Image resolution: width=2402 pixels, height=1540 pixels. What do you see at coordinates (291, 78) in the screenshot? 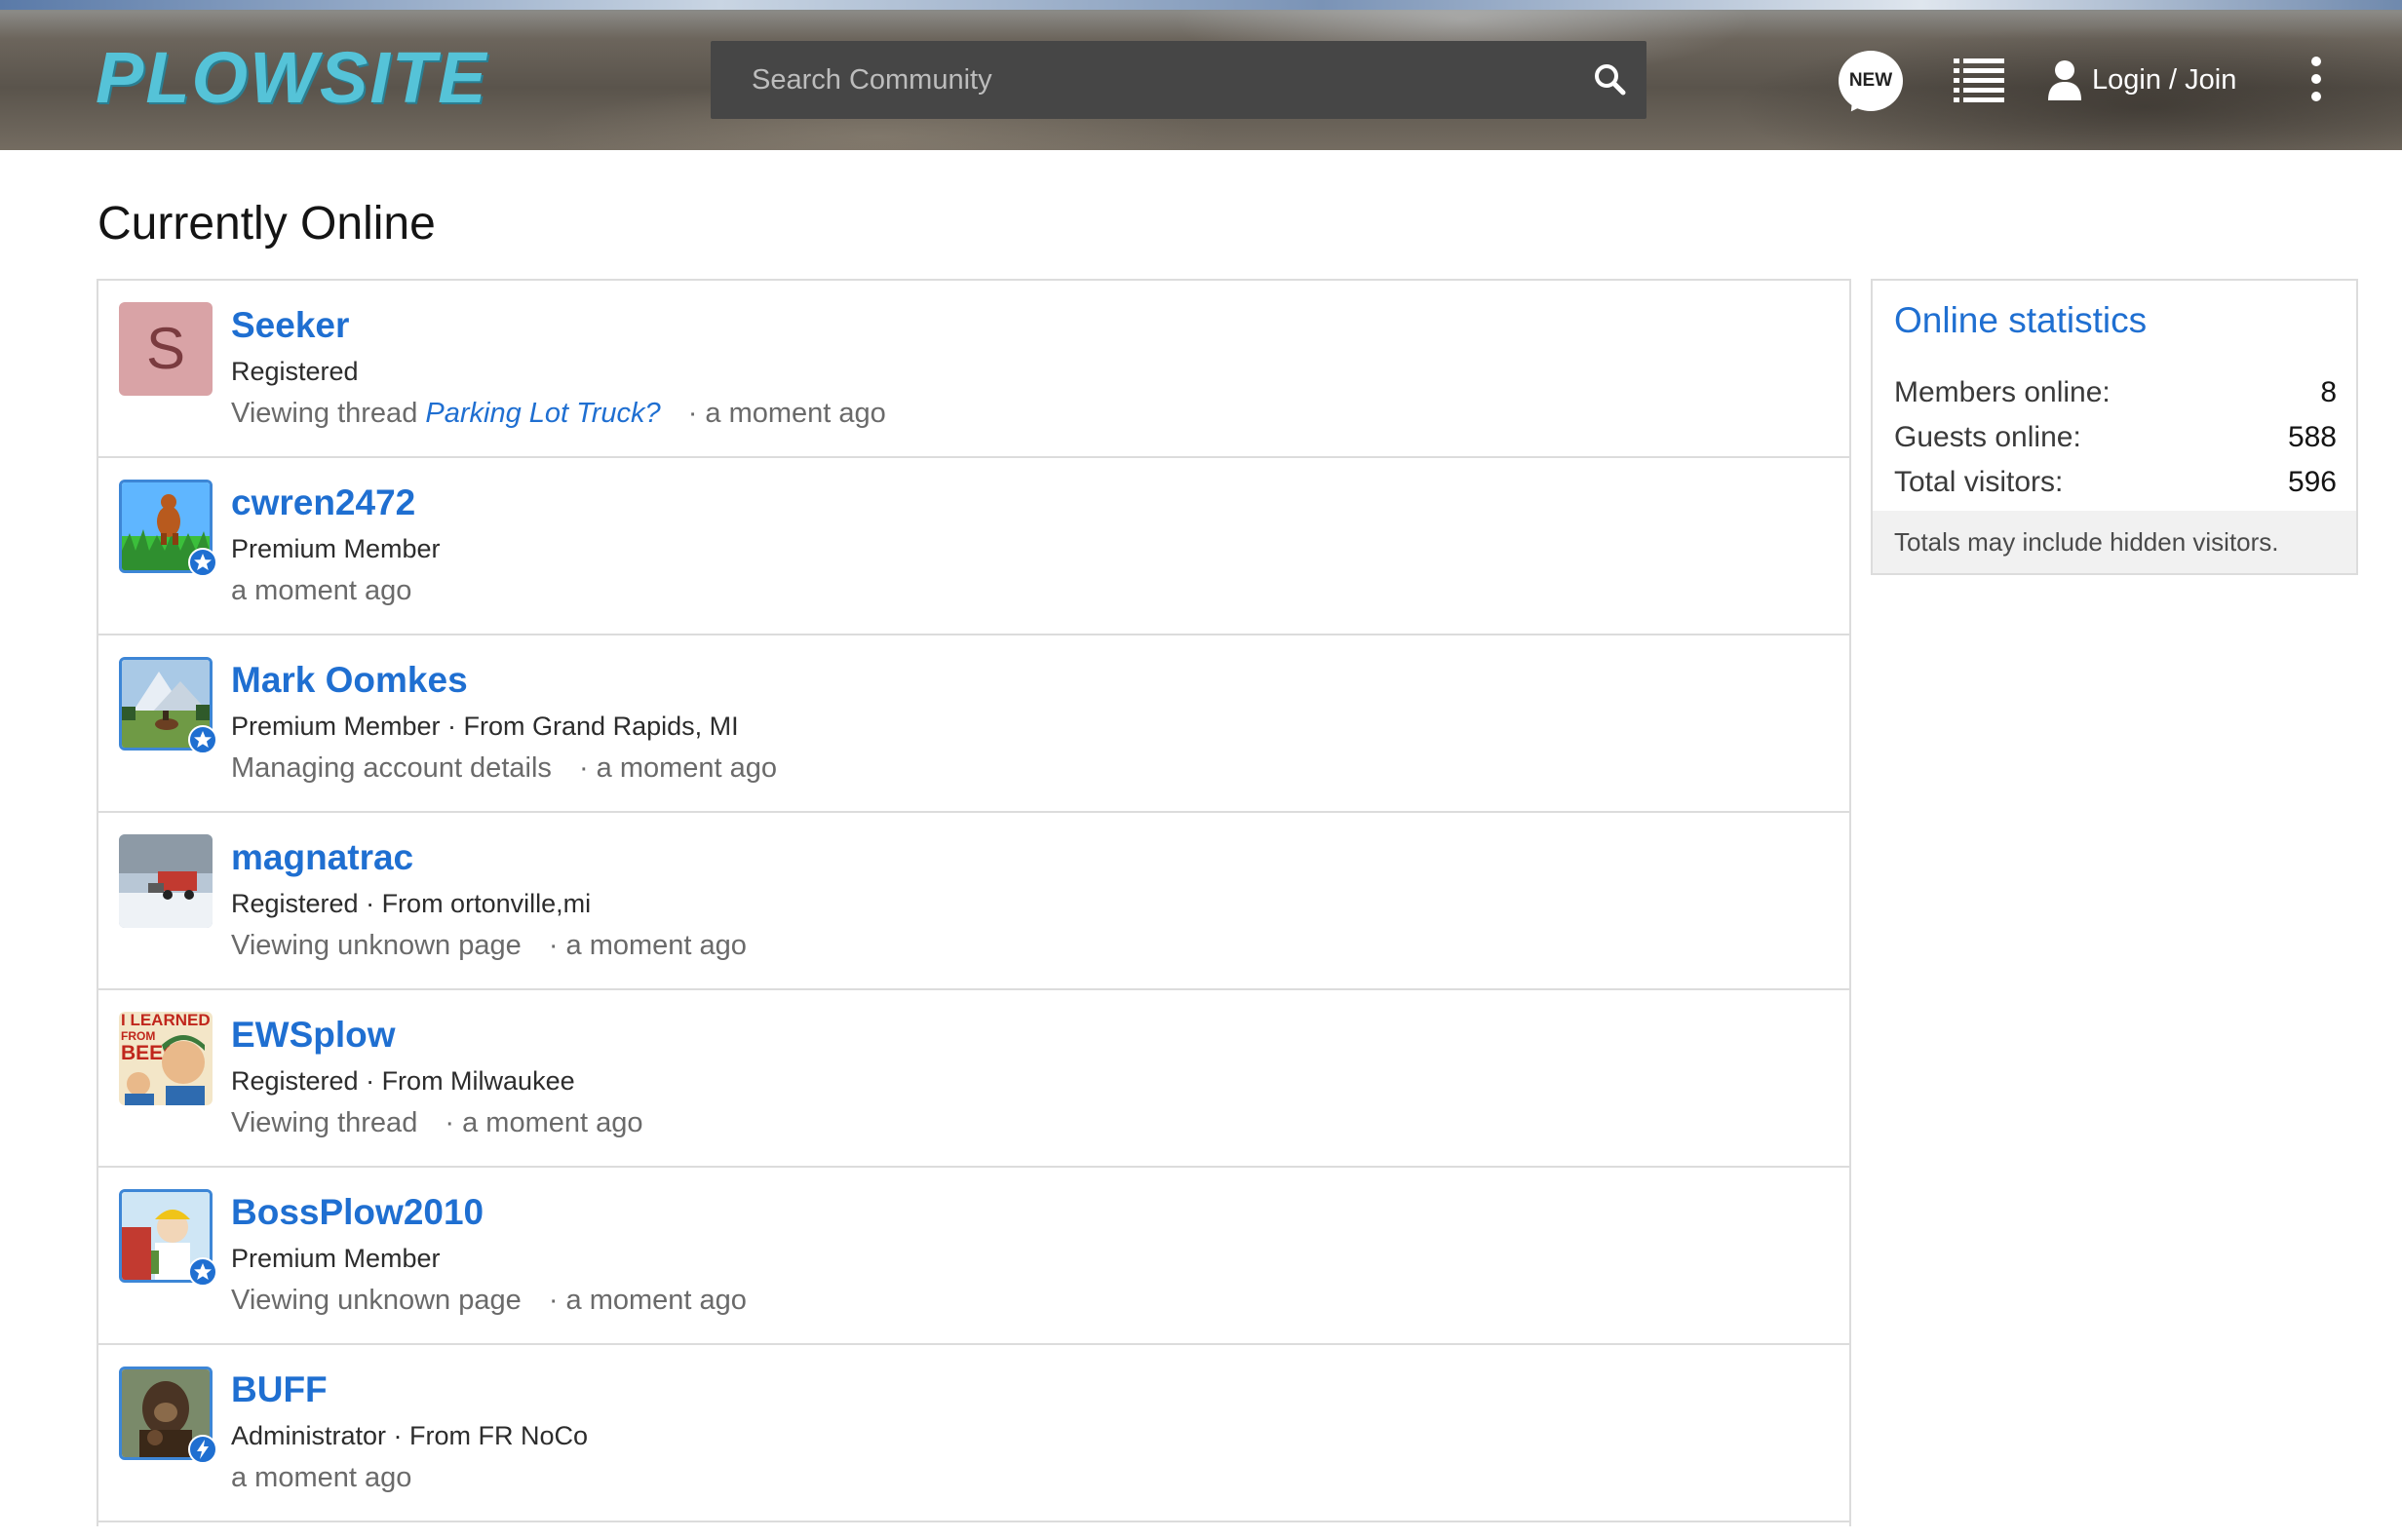
I see `site-logo: PLOWSITE` at bounding box center [291, 78].